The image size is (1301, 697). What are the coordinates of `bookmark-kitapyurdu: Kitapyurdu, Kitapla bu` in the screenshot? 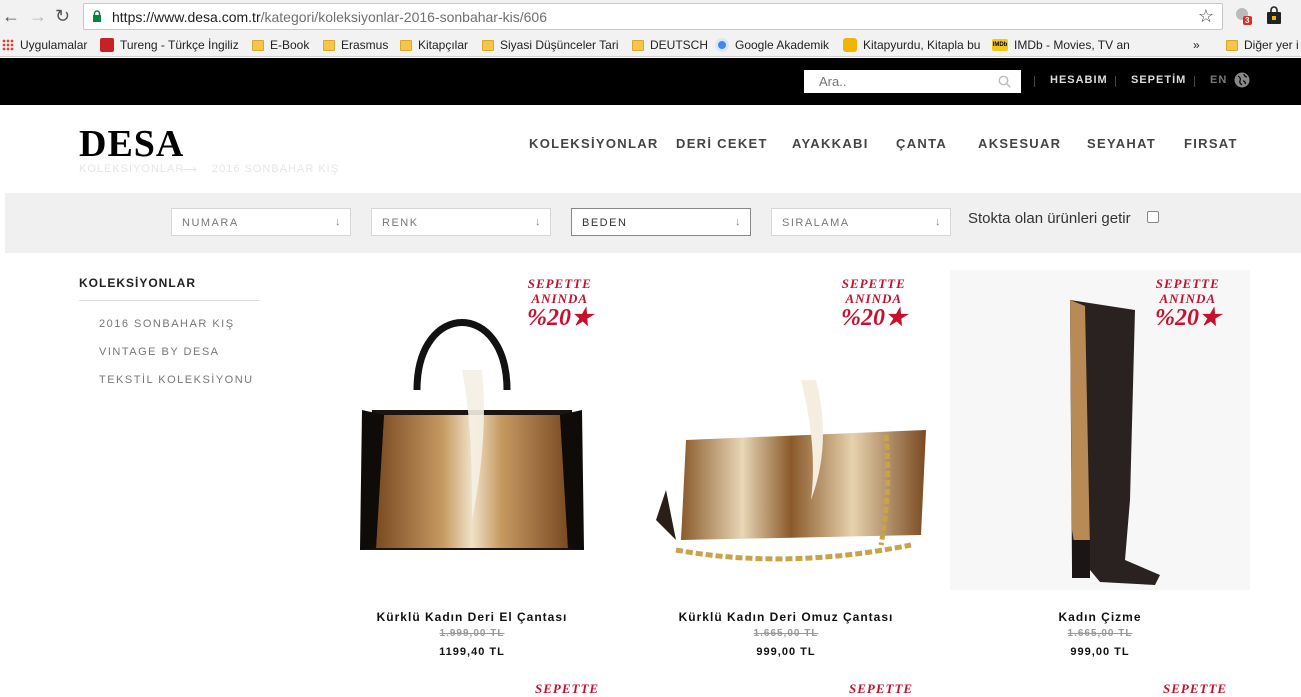 It's located at (913, 45).